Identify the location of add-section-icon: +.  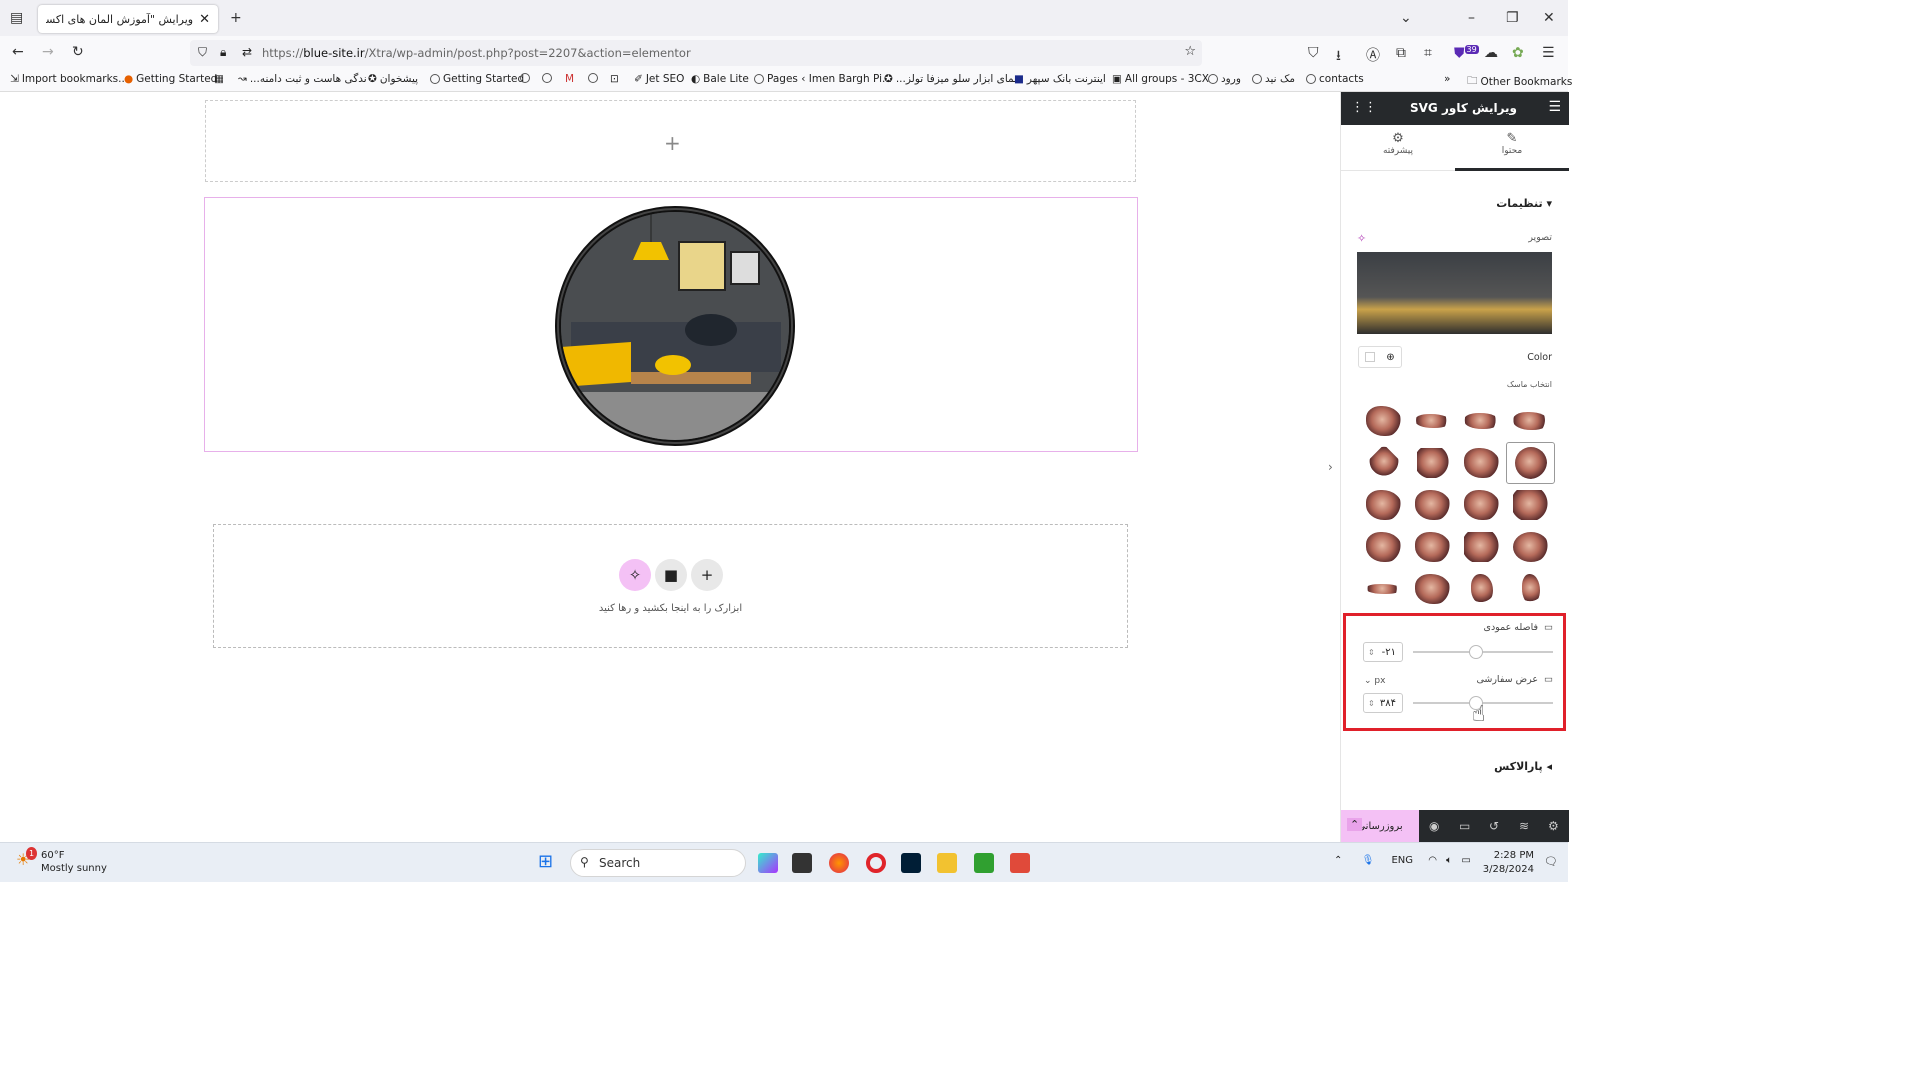
(672, 143).